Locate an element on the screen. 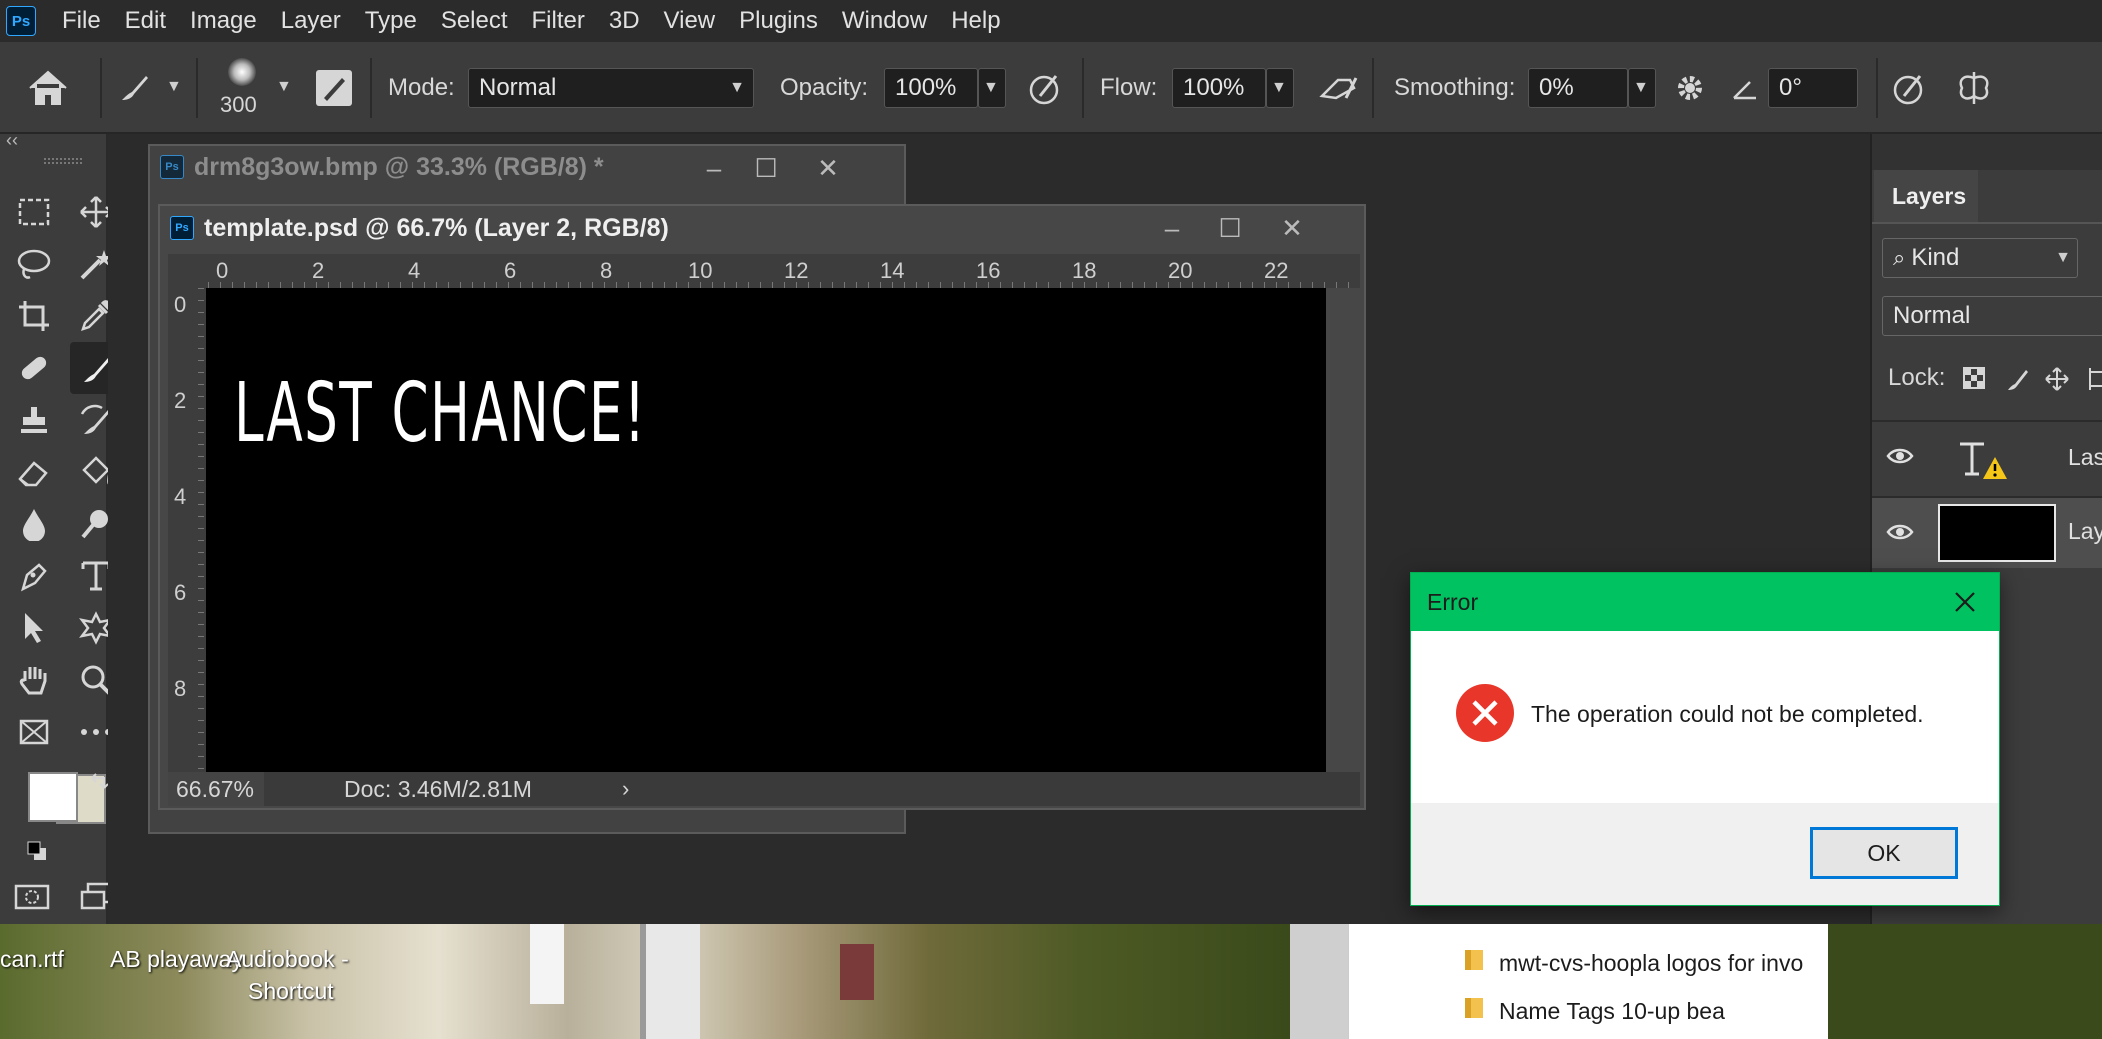 This screenshot has width=2102, height=1039. path-selection-tool-icon is located at coordinates (34, 628).